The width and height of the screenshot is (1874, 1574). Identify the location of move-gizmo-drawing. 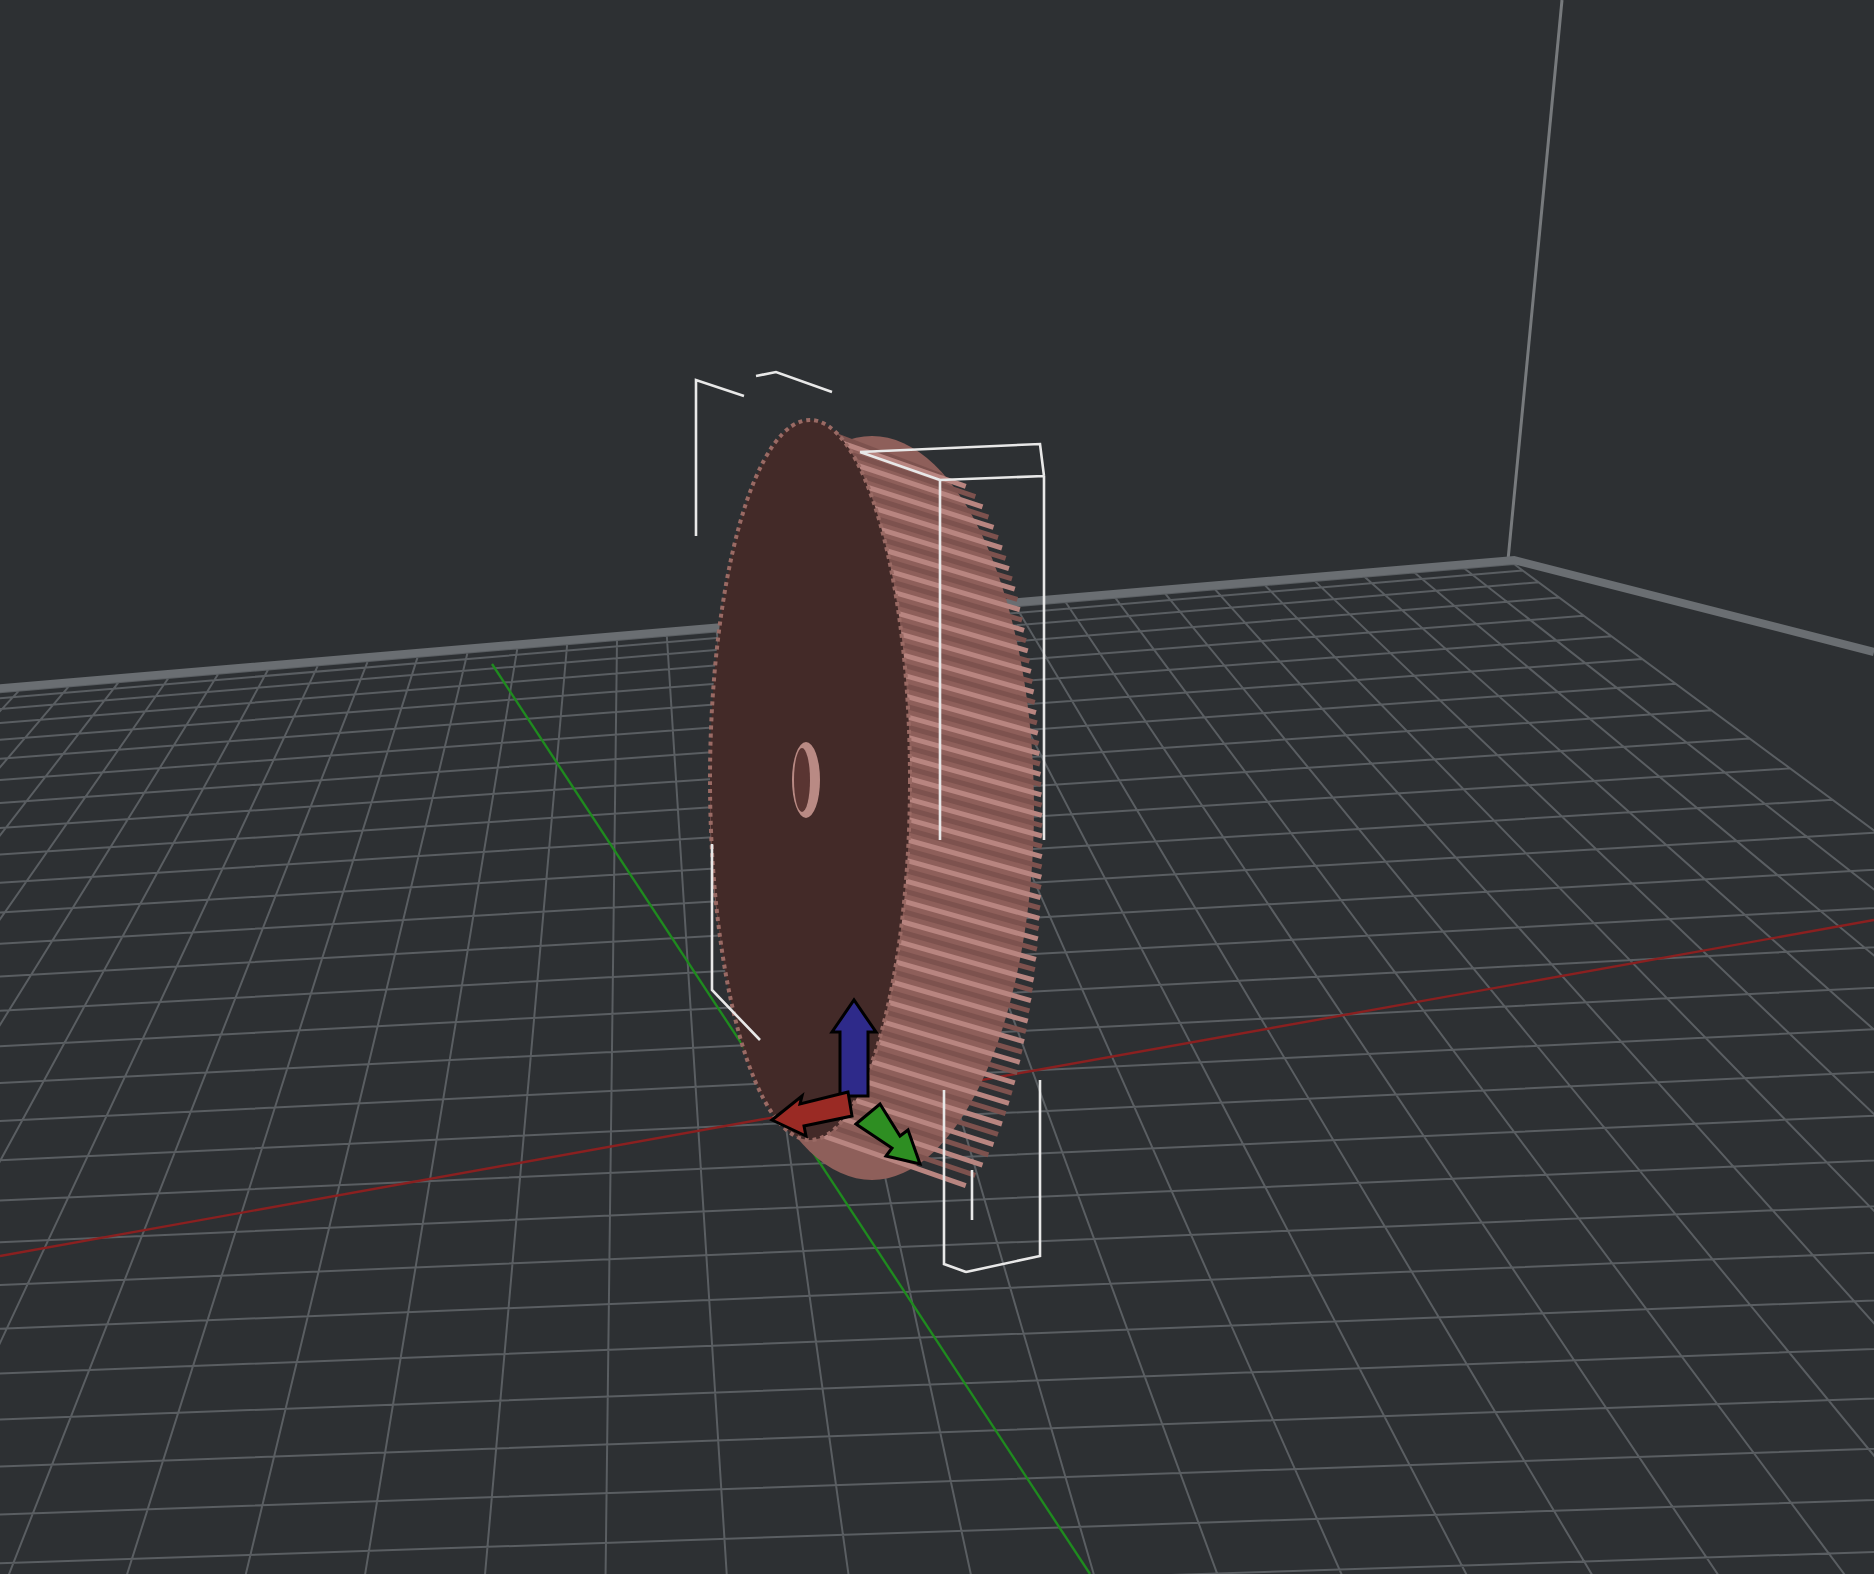
(846, 1082).